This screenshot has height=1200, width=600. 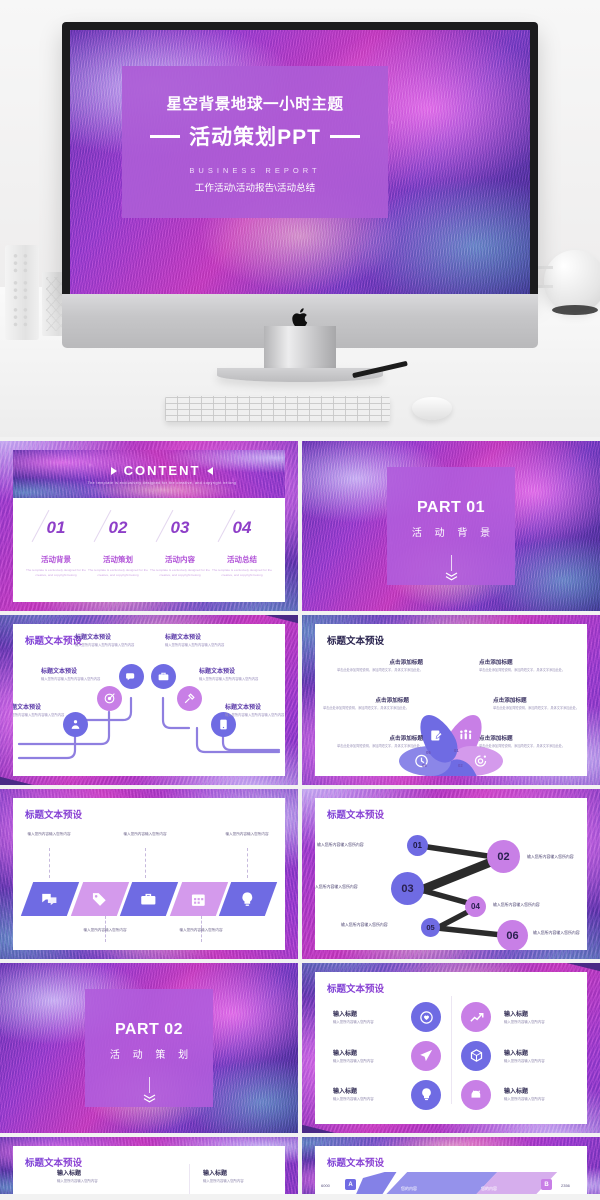 What do you see at coordinates (198, 899) in the screenshot?
I see `icon-card-calendar` at bounding box center [198, 899].